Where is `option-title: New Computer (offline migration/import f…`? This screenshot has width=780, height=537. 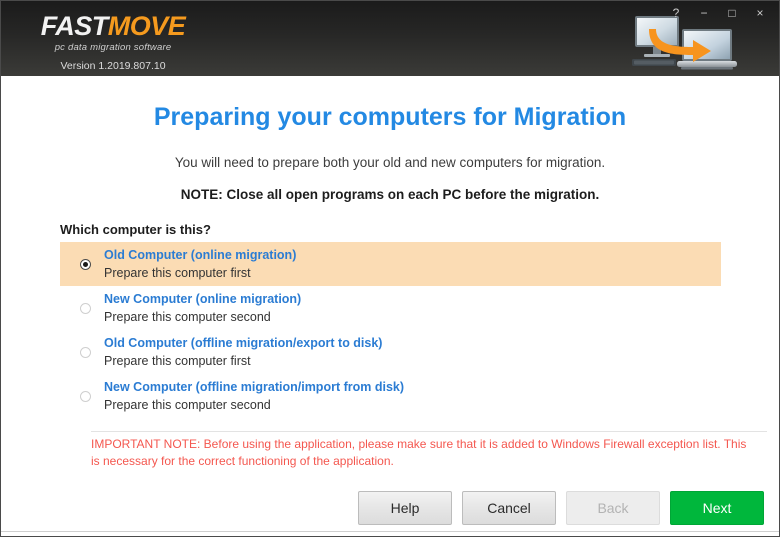 option-title: New Computer (offline migration/import f… is located at coordinates (254, 386).